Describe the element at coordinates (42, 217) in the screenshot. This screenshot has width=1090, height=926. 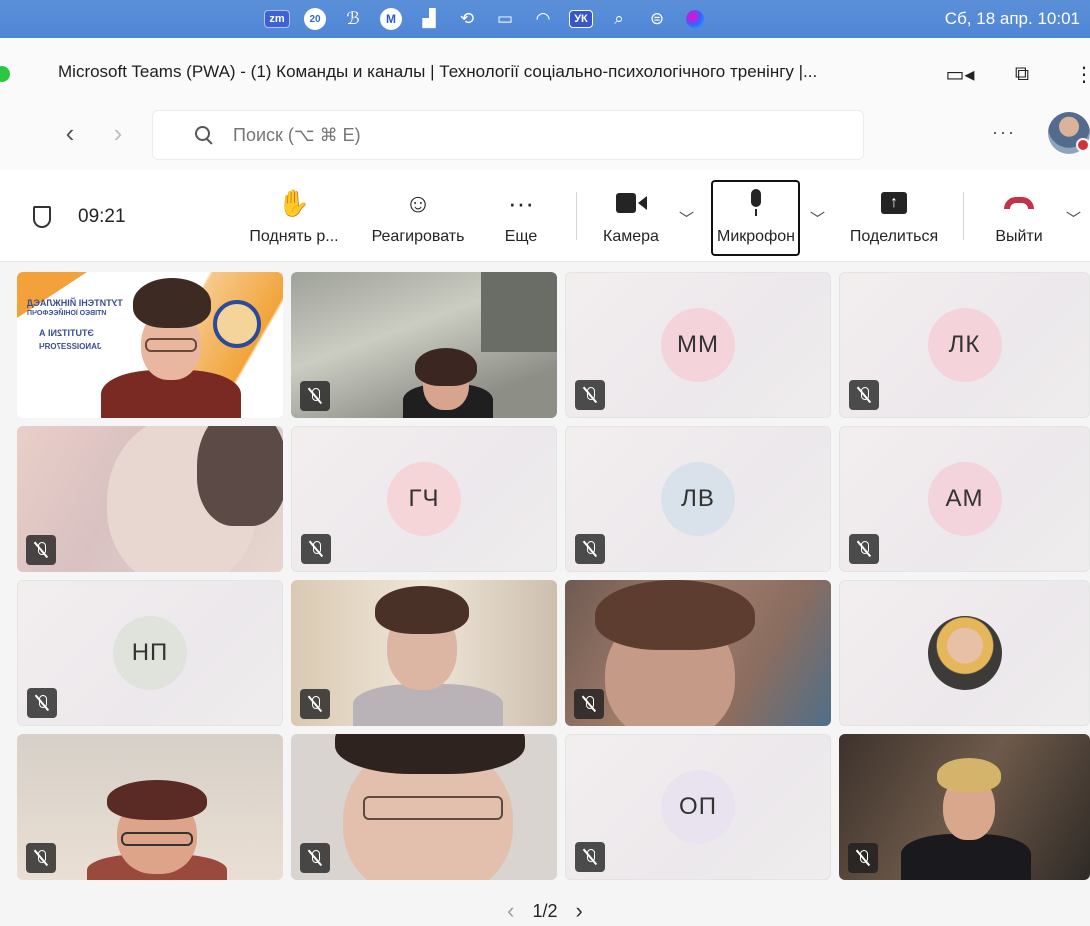
I see `shield-icon` at that location.